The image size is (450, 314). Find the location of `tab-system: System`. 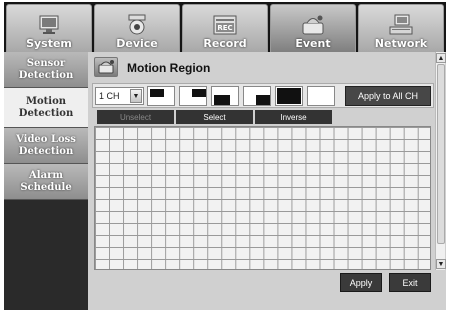

tab-system: System is located at coordinates (49, 28).